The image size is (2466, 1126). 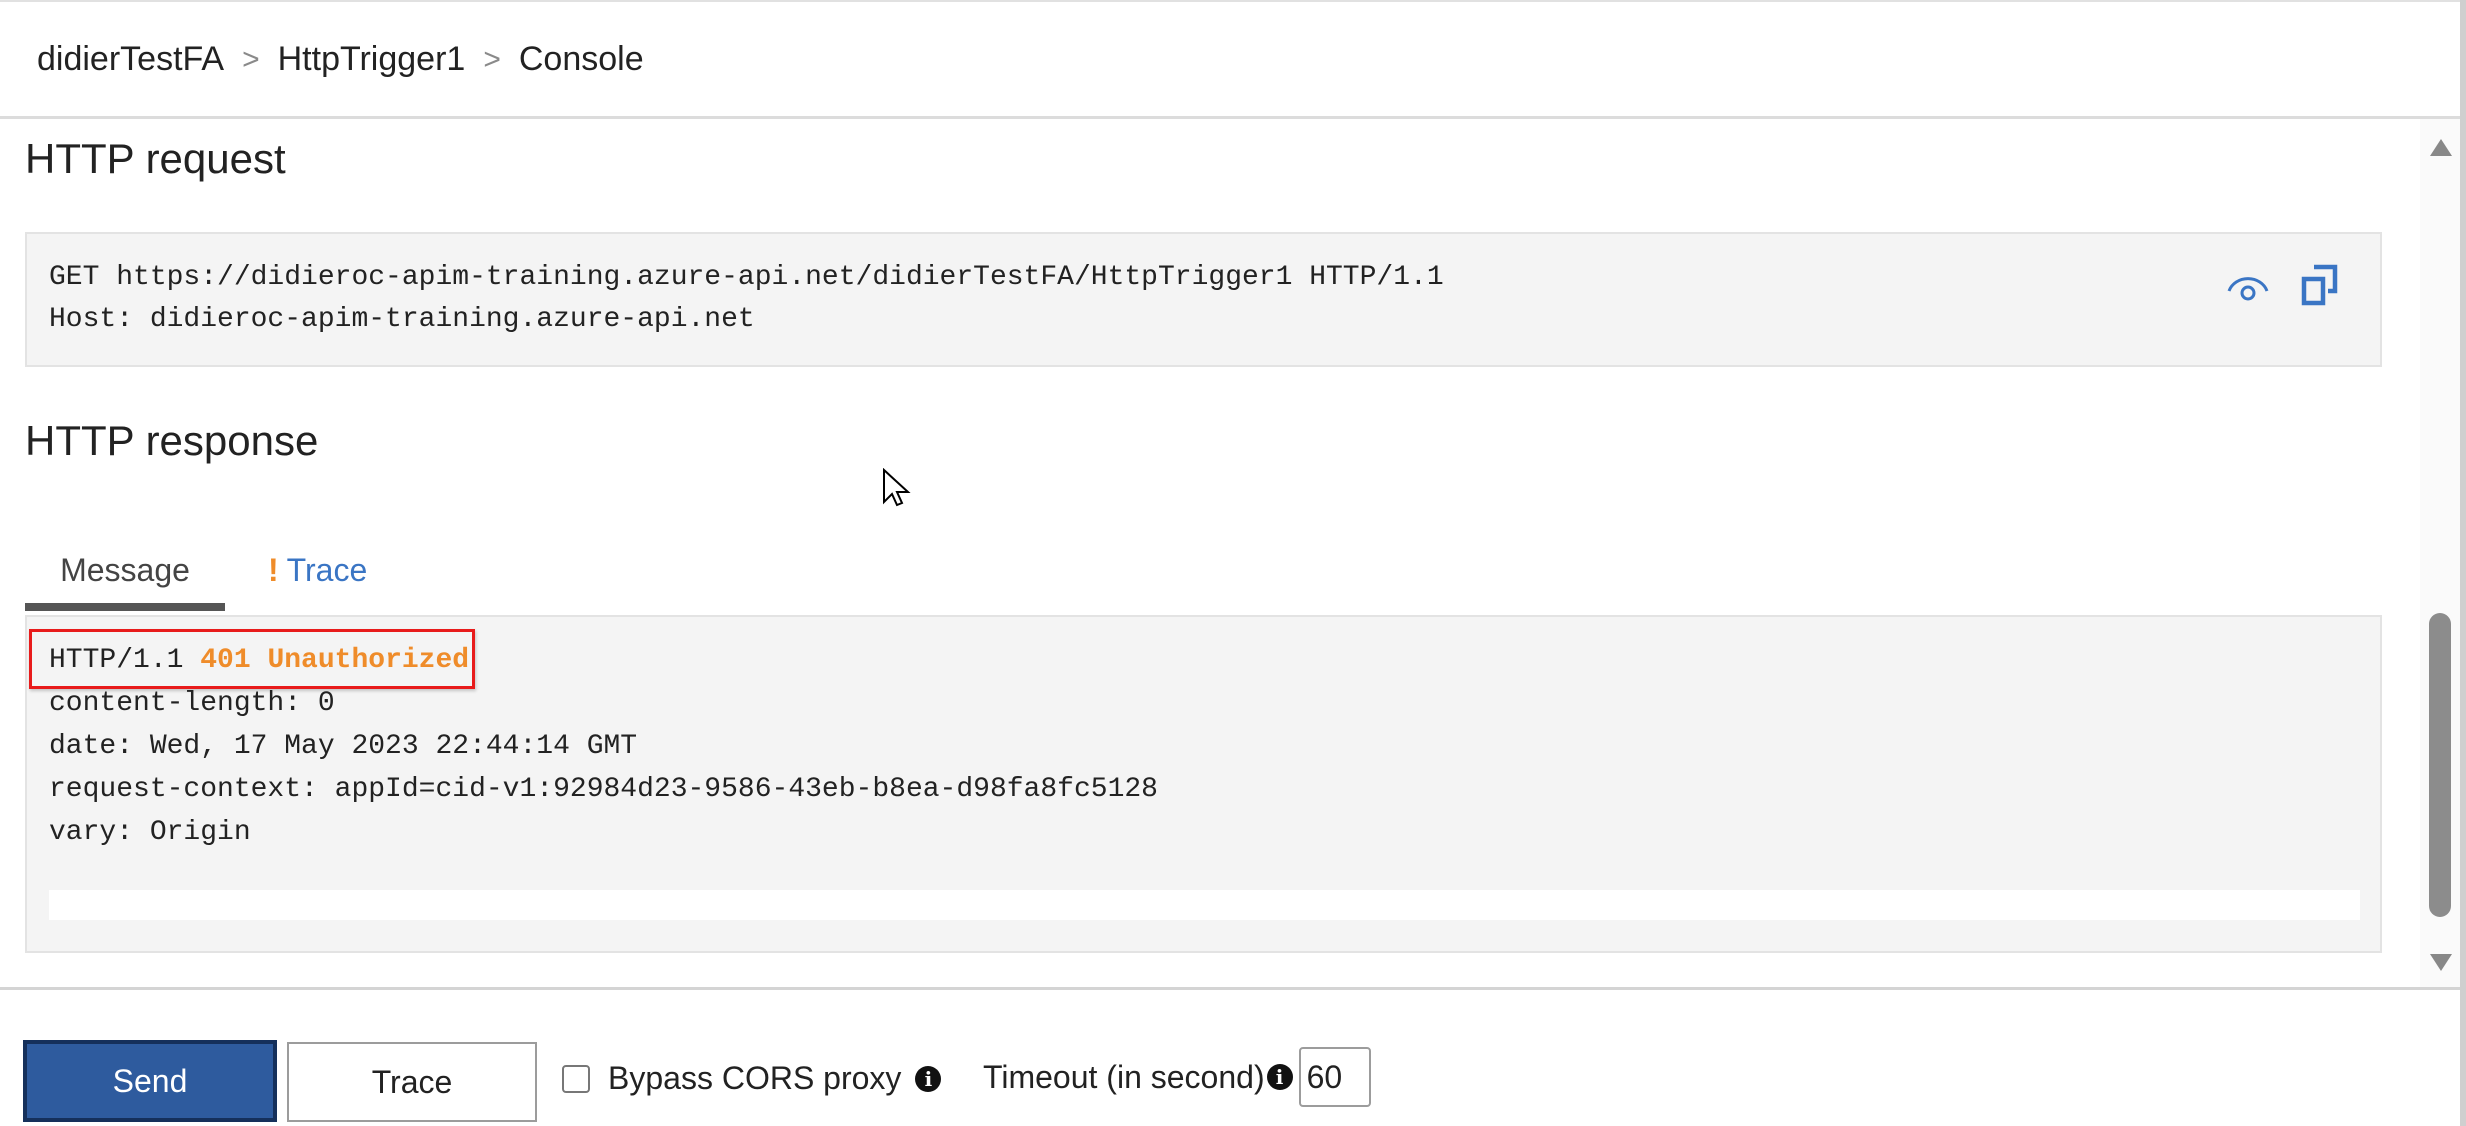 I want to click on tab-message: Message, so click(x=125, y=570).